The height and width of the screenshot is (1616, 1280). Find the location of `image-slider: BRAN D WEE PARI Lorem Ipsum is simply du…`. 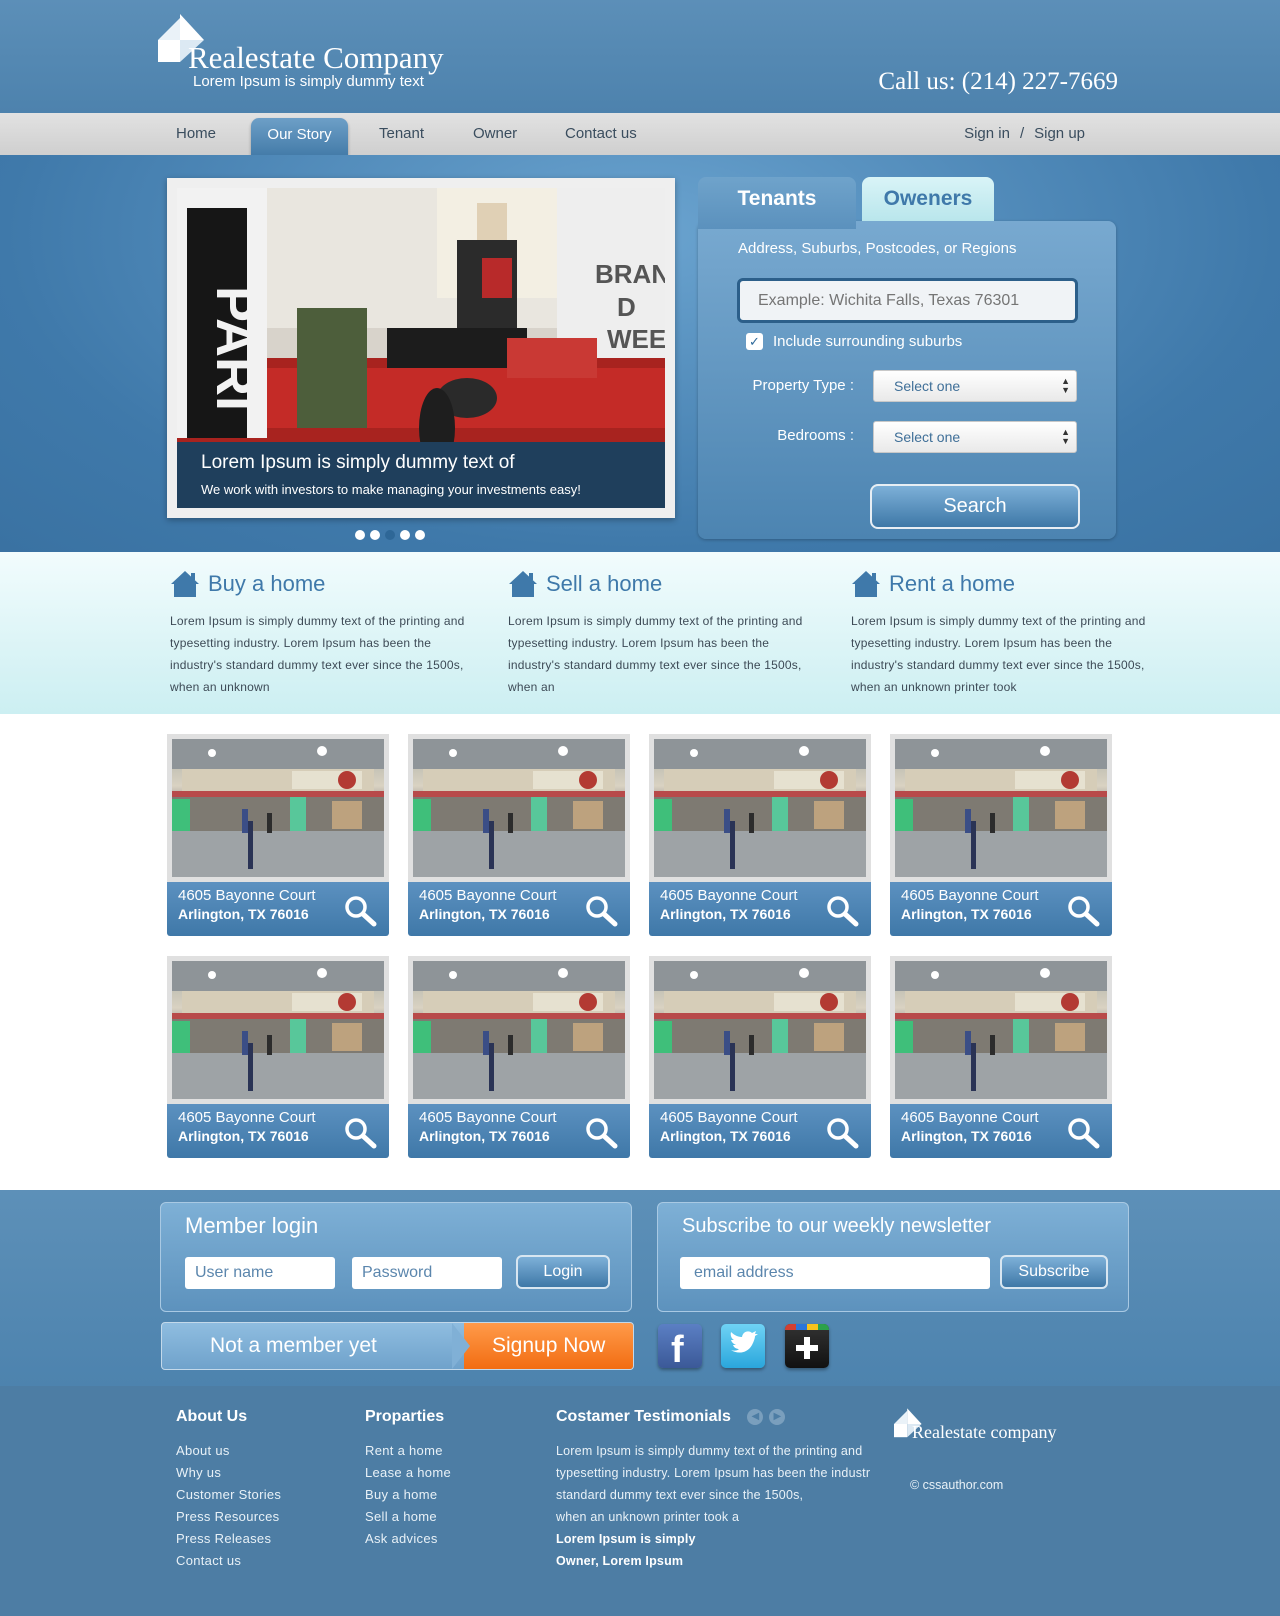

image-slider: BRAN D WEE PARI Lorem Ipsum is simply du… is located at coordinates (421, 348).